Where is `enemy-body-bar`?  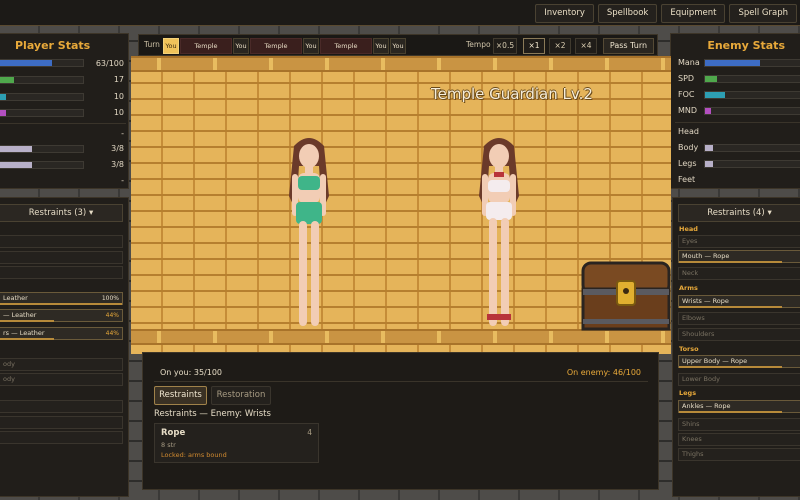 enemy-body-bar is located at coordinates (752, 148).